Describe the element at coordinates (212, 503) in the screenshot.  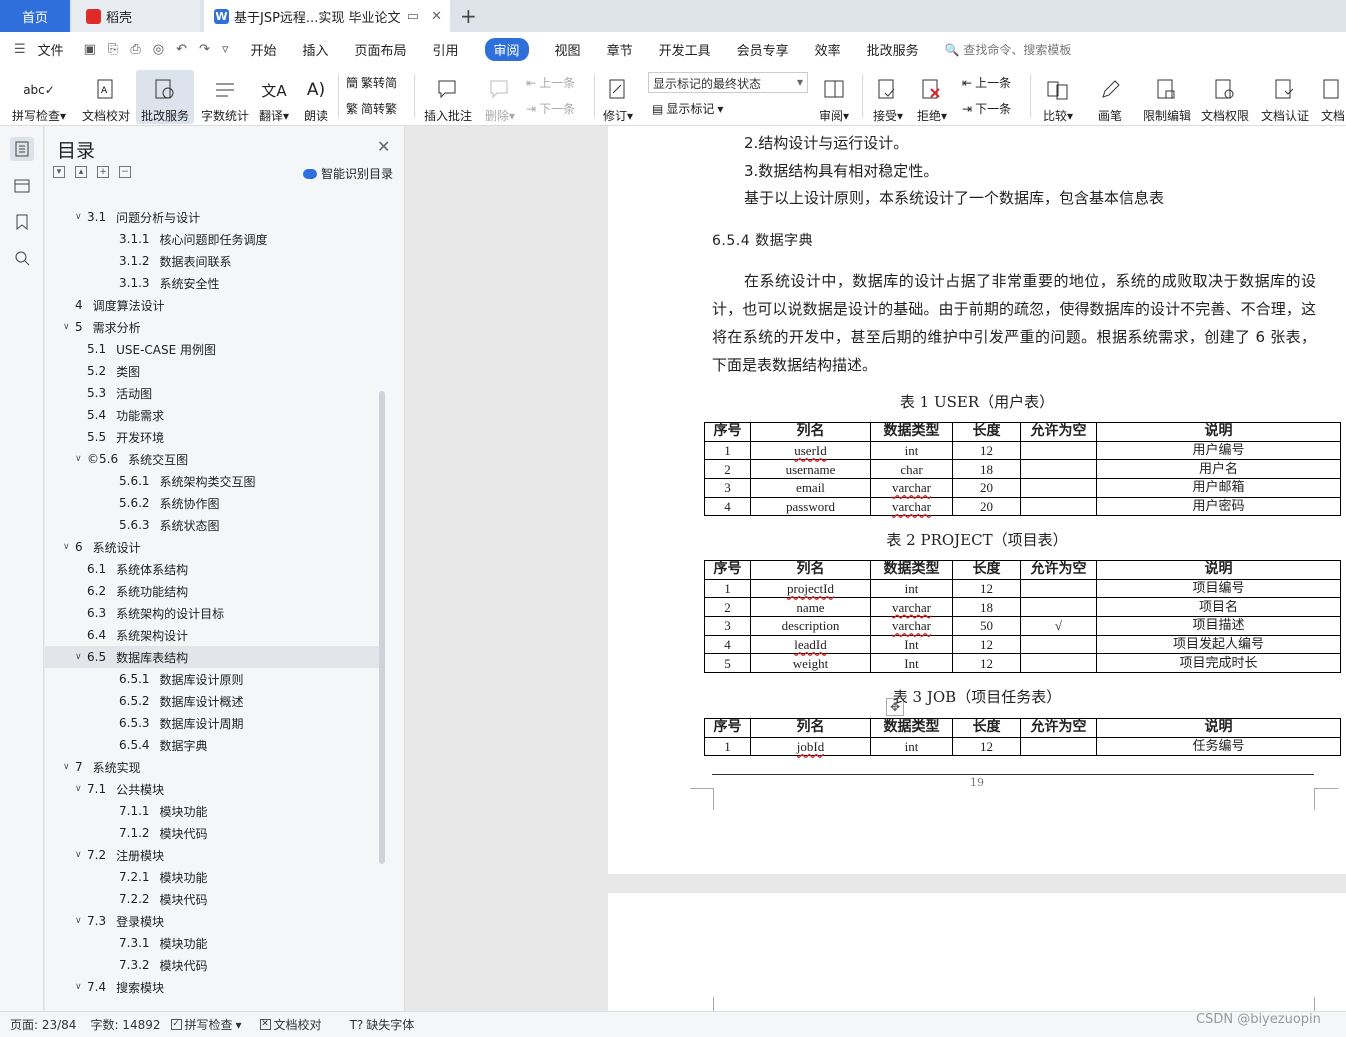
I see `toc-item: 5.6.2 系统协作图` at that location.